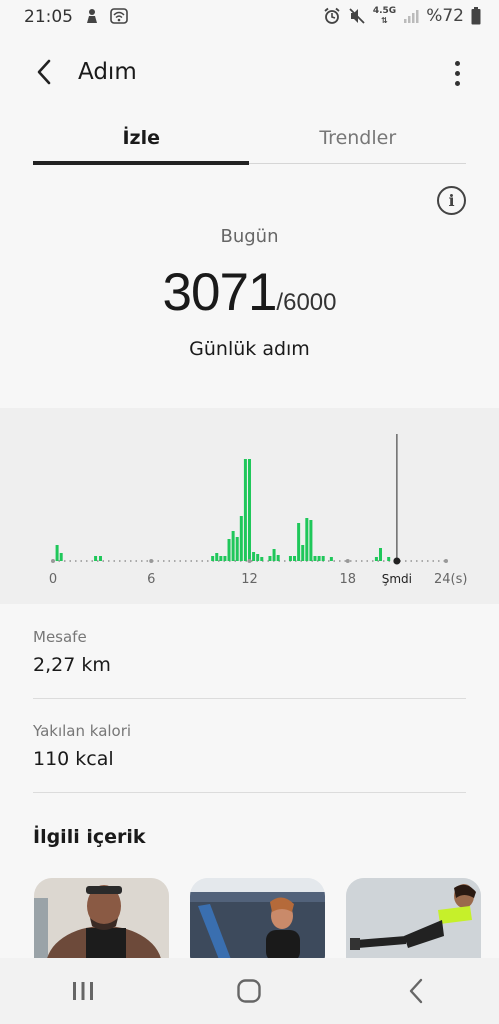  Describe the element at coordinates (141, 163) in the screenshot. I see `active-tab-indicator` at that location.